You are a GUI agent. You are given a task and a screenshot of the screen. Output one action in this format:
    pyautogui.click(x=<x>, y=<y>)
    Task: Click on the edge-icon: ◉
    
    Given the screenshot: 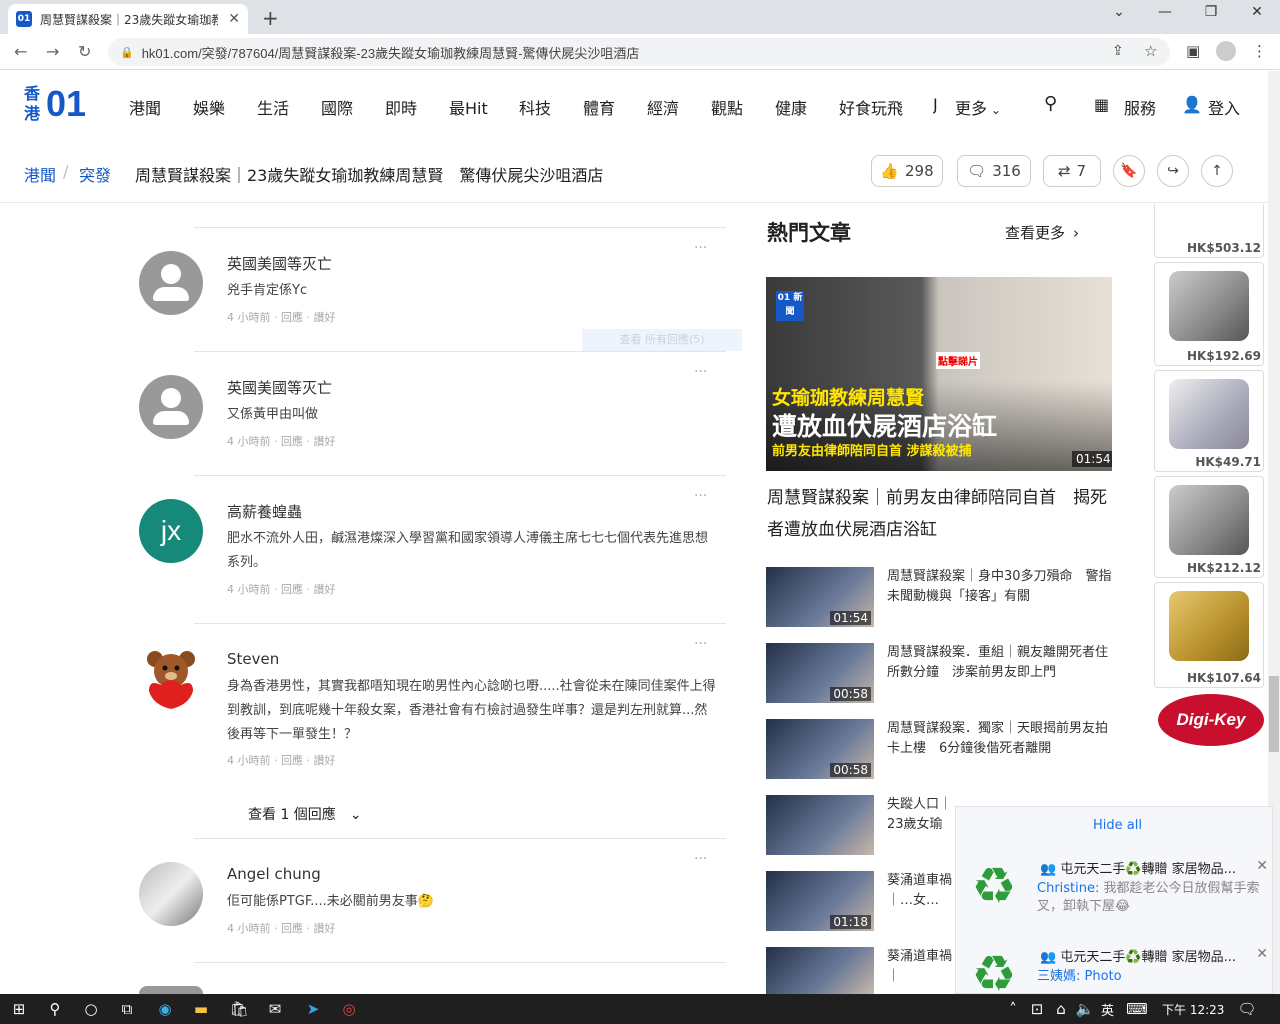 What is the action you would take?
    pyautogui.click(x=165, y=1009)
    